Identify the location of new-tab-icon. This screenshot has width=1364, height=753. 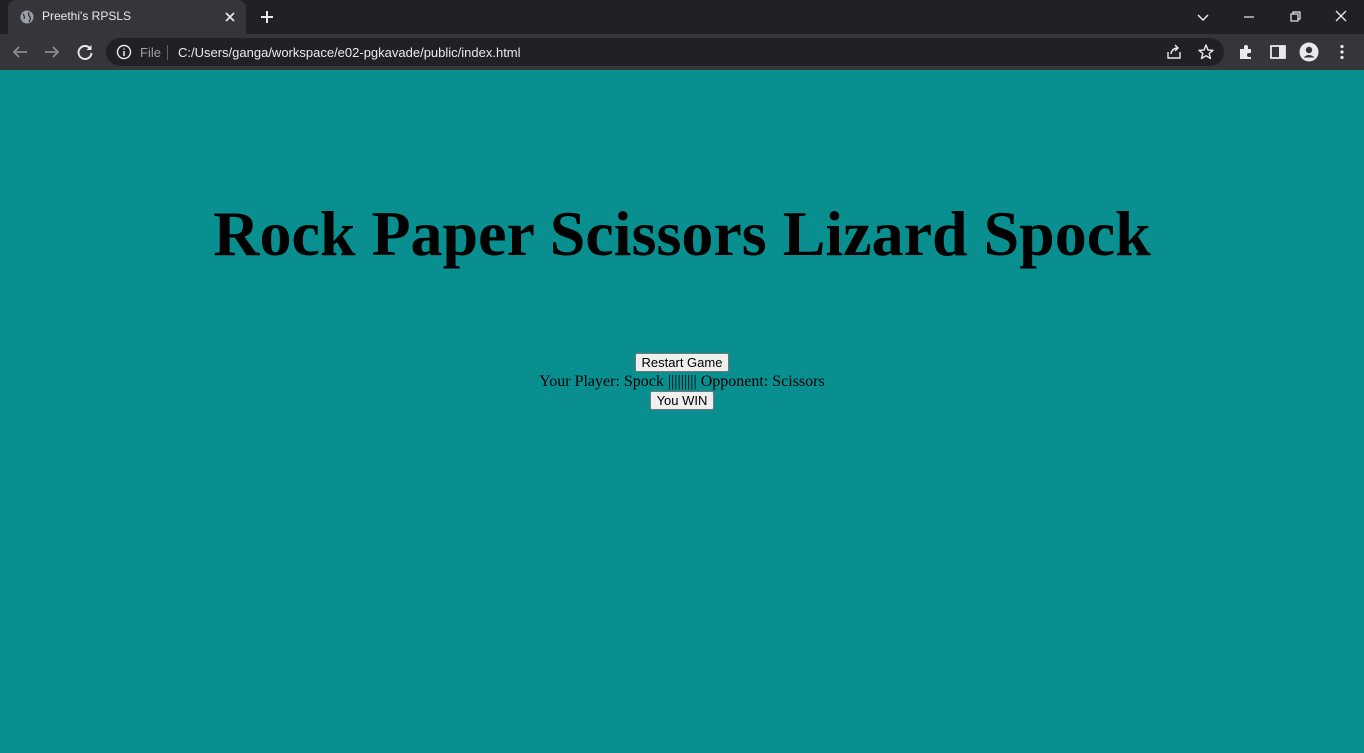
(267, 17).